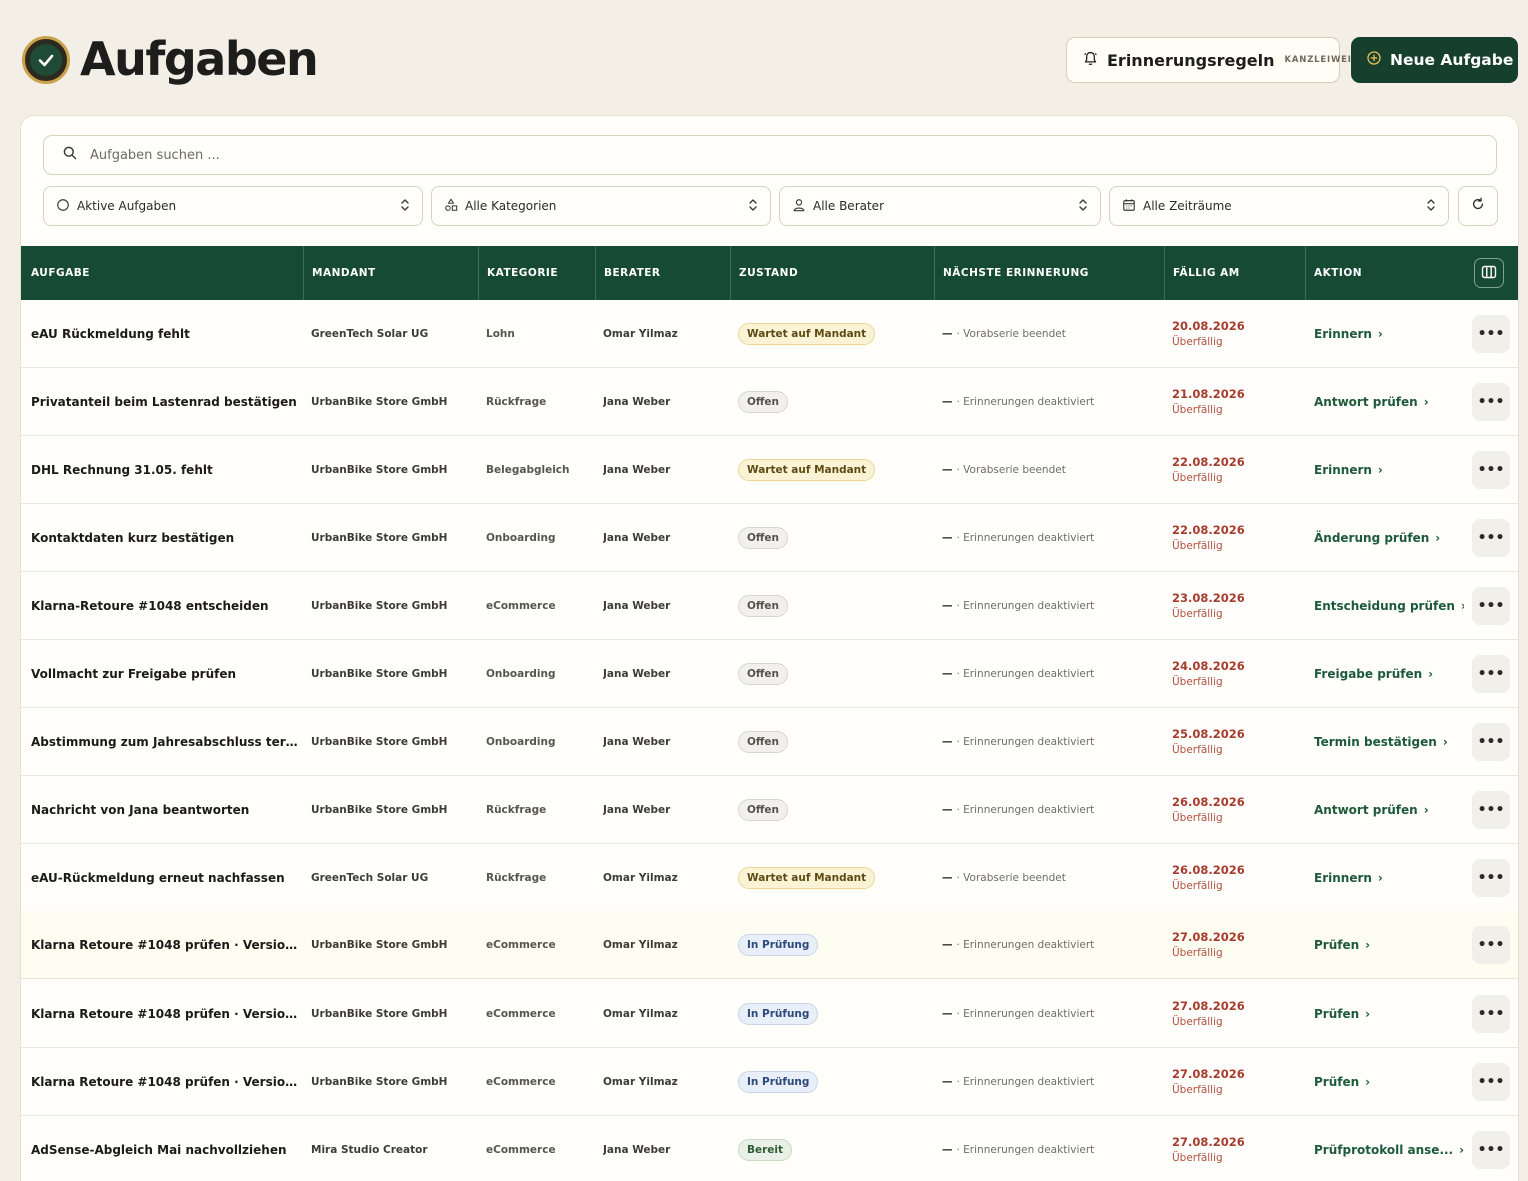 Image resolution: width=1528 pixels, height=1181 pixels. I want to click on due-date-cell: 27.08.2026 Überfällig, so click(1232, 944).